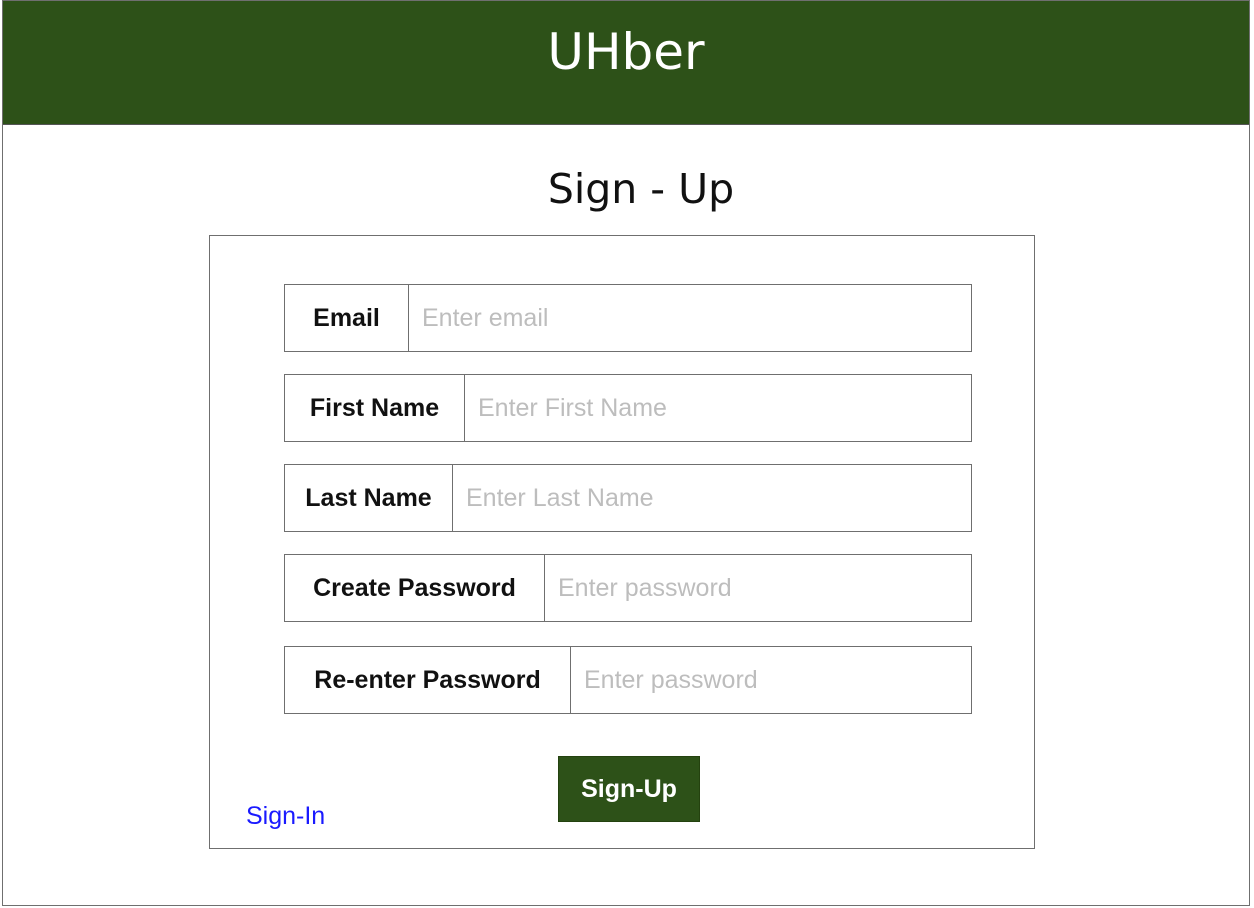 The image size is (1254, 908). I want to click on app-title: UHber, so click(626, 52).